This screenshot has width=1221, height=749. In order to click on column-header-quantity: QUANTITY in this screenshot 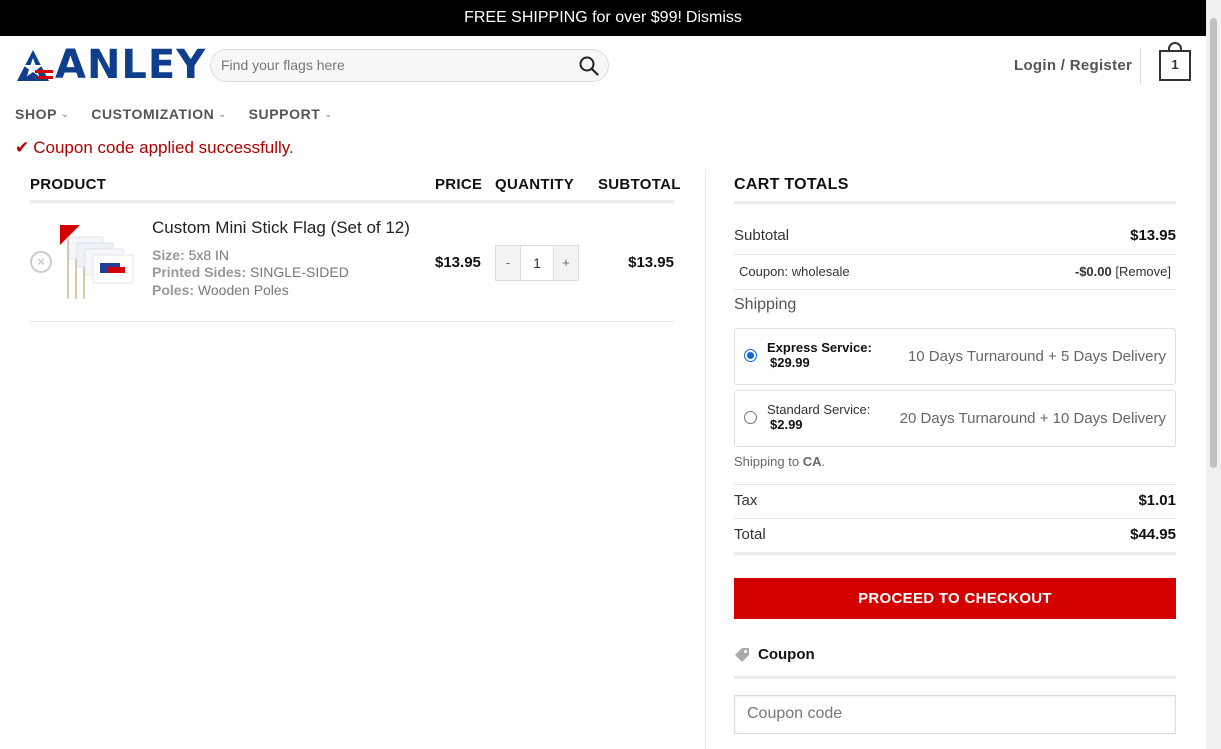, I will do `click(535, 184)`.